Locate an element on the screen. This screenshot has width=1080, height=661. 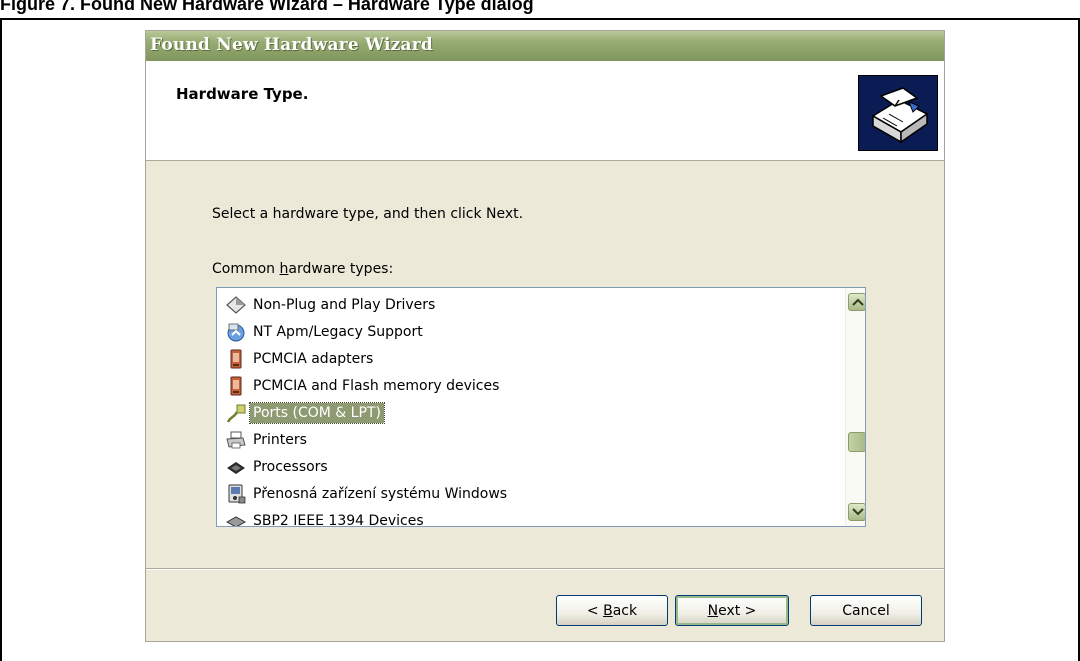
wizard-header: Hardware Type. is located at coordinates (545, 111).